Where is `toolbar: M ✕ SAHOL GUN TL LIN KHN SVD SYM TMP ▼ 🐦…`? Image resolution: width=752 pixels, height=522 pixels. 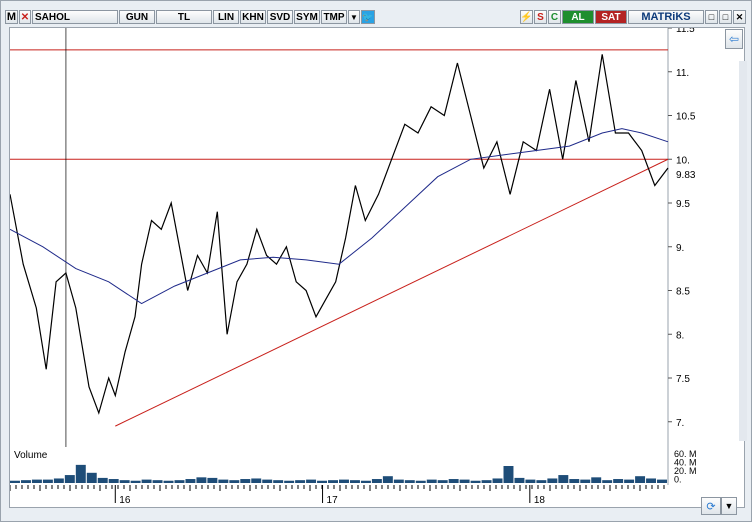 toolbar: M ✕ SAHOL GUN TL LIN KHN SVD SYM TMP ▼ 🐦… is located at coordinates (376, 17).